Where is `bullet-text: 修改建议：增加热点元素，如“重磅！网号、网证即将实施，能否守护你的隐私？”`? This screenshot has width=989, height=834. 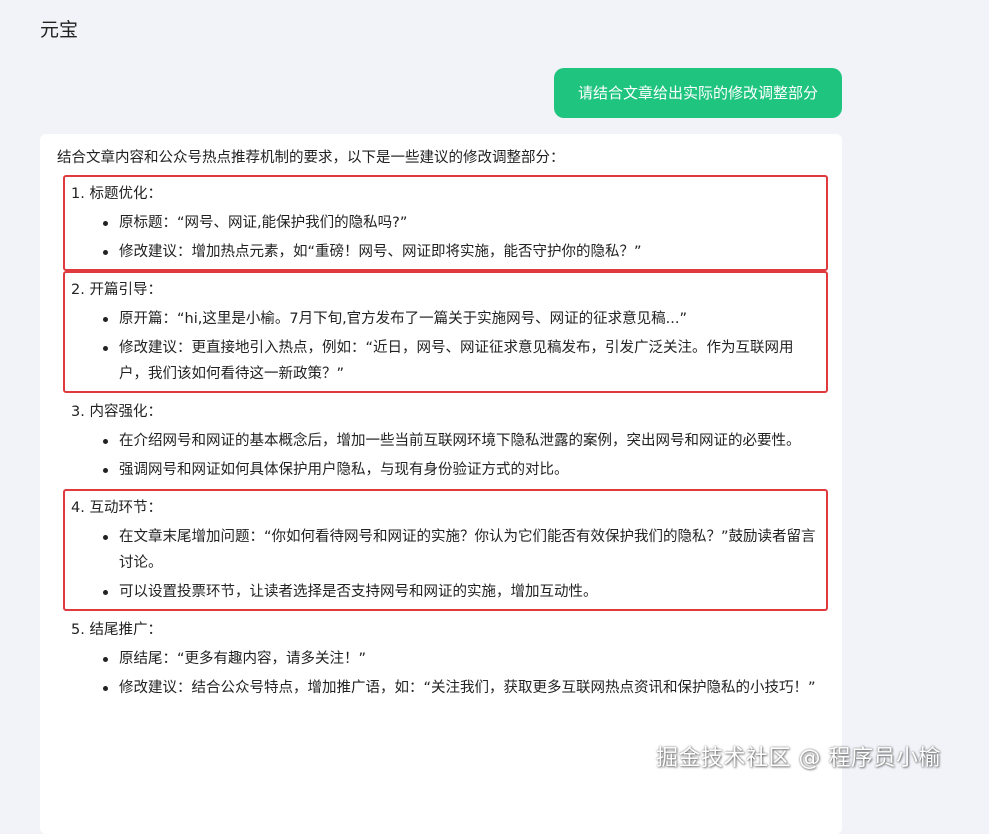 bullet-text: 修改建议：增加热点元素，如“重磅！网号、网证即将实施，能否守护你的隐私？” is located at coordinates (380, 252).